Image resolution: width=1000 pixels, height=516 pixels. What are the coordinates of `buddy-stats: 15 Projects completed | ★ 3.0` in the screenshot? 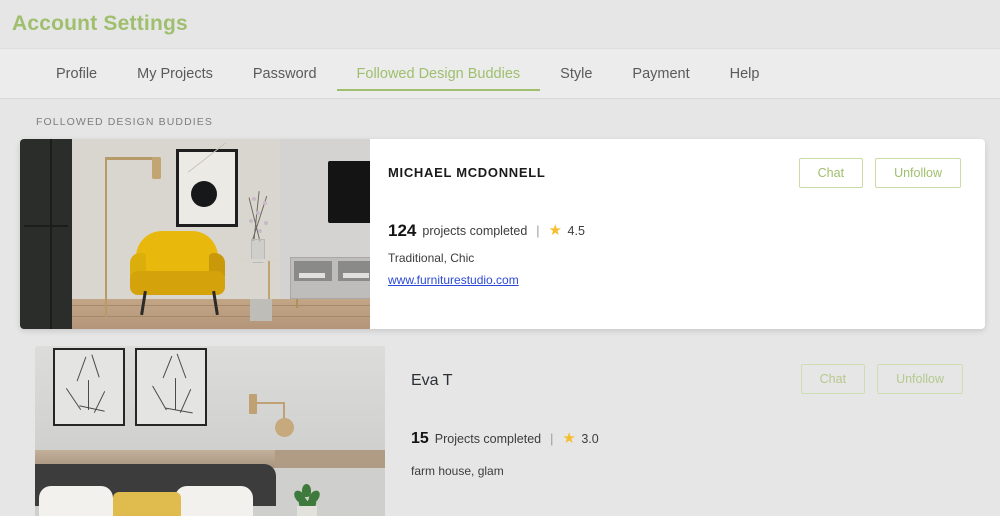 It's located at (505, 439).